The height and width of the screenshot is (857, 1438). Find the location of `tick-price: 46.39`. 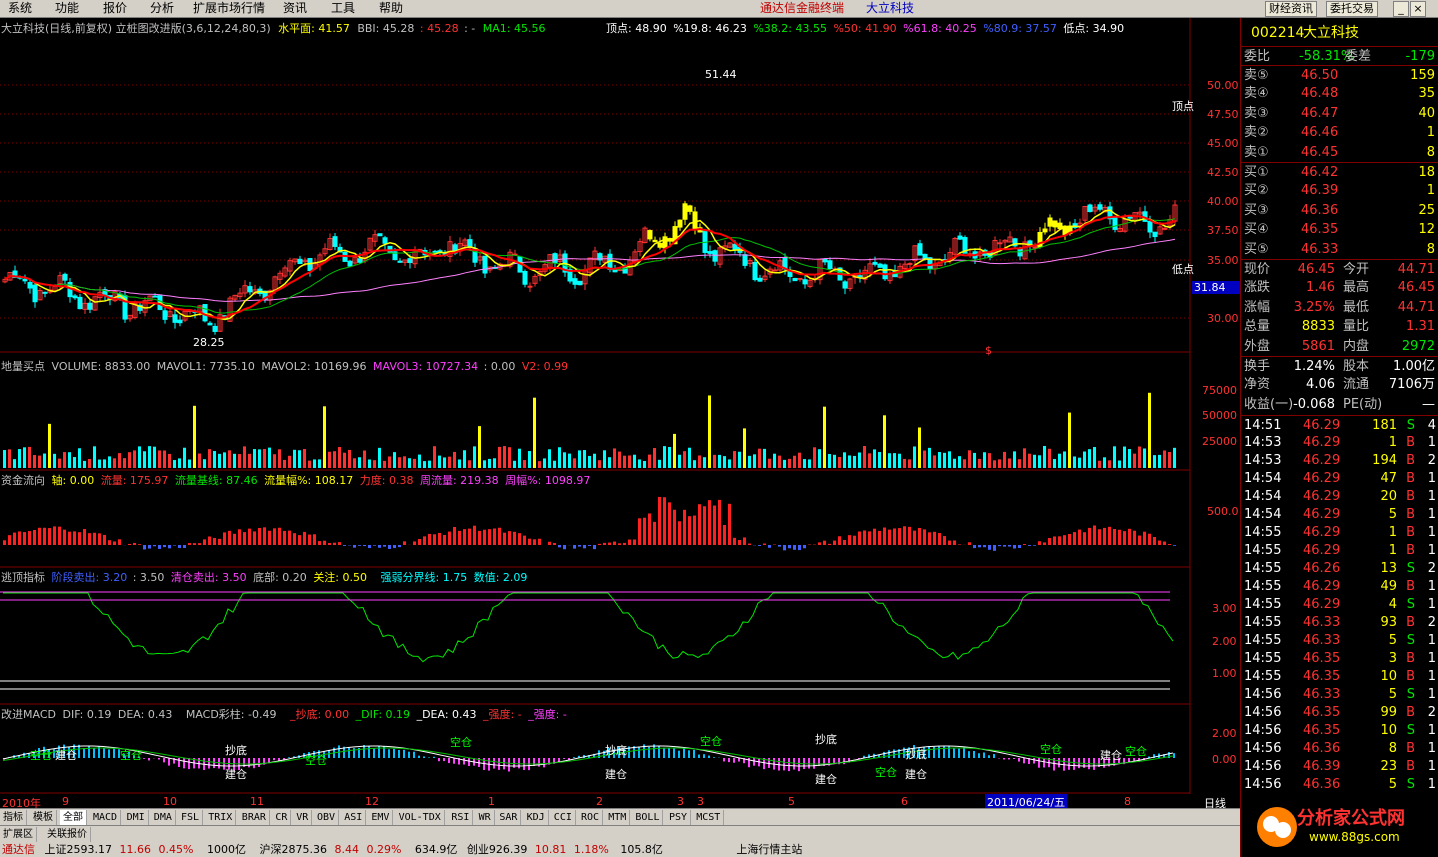

tick-price: 46.39 is located at coordinates (1322, 767).